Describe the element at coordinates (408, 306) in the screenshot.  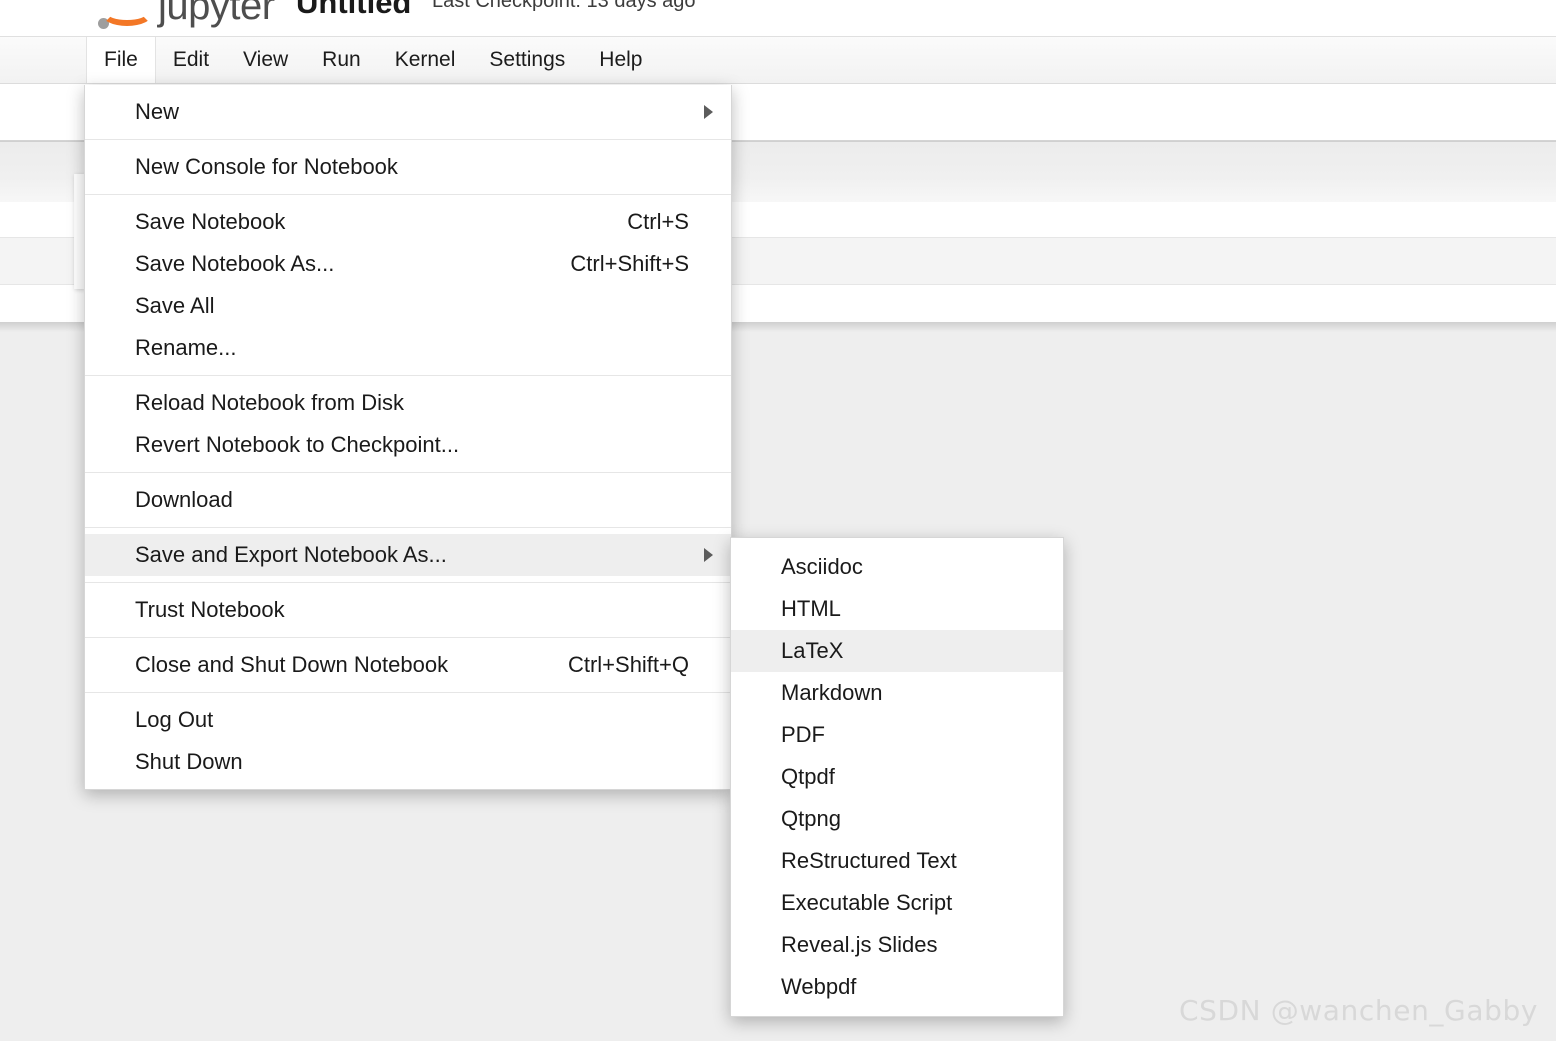
I see `file-menu-item-save-all: Save All` at that location.